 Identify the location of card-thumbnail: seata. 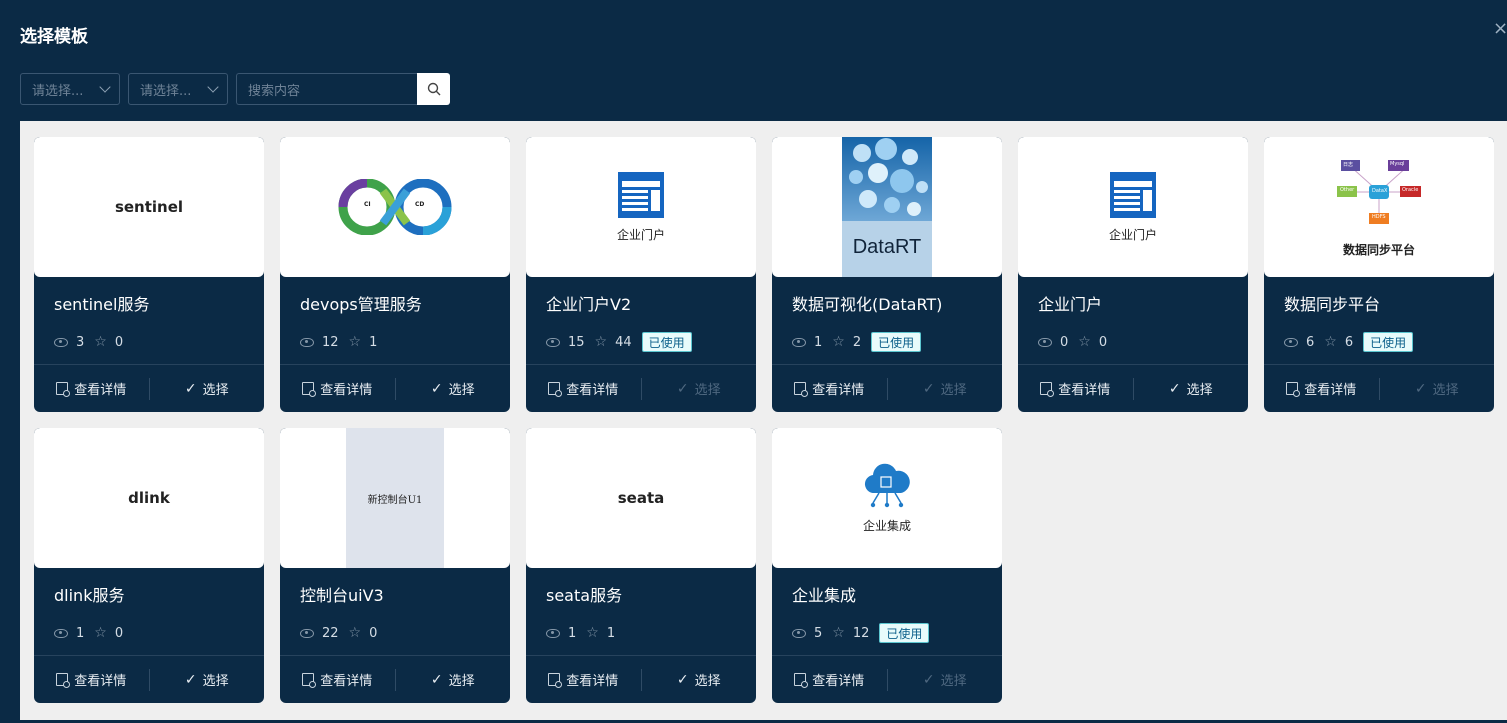
(641, 498).